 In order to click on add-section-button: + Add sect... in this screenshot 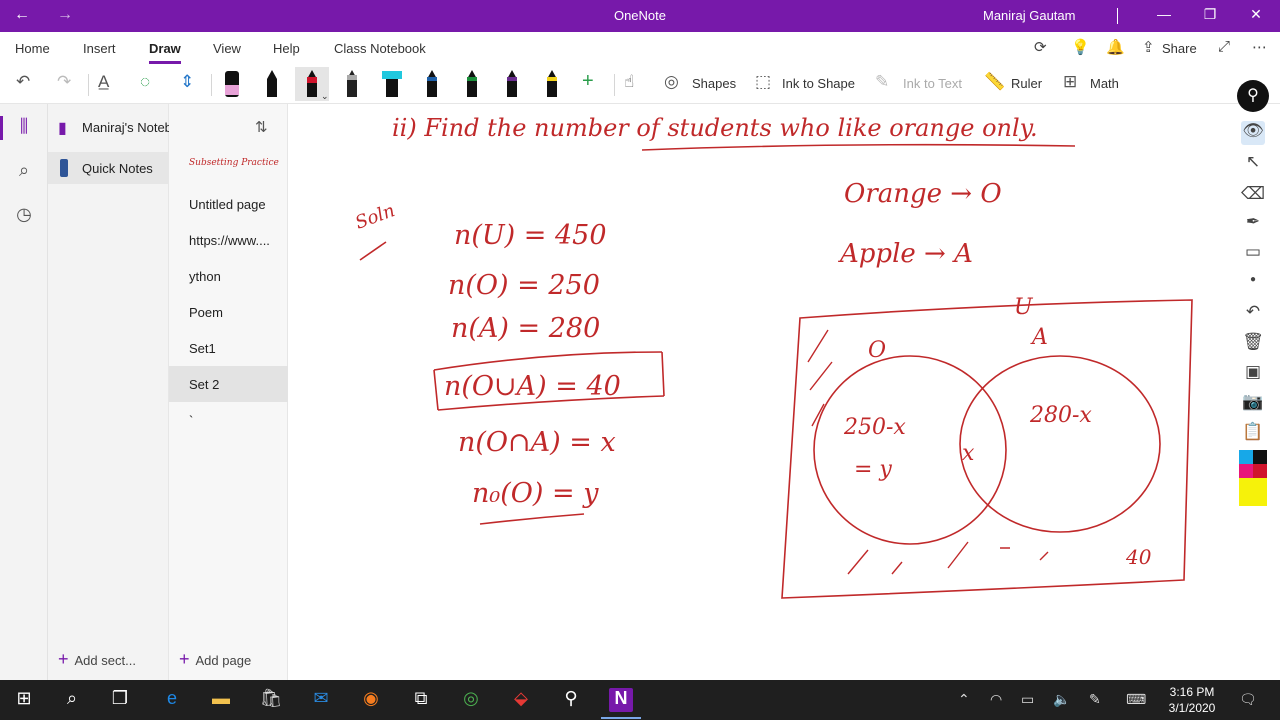, I will do `click(97, 659)`.